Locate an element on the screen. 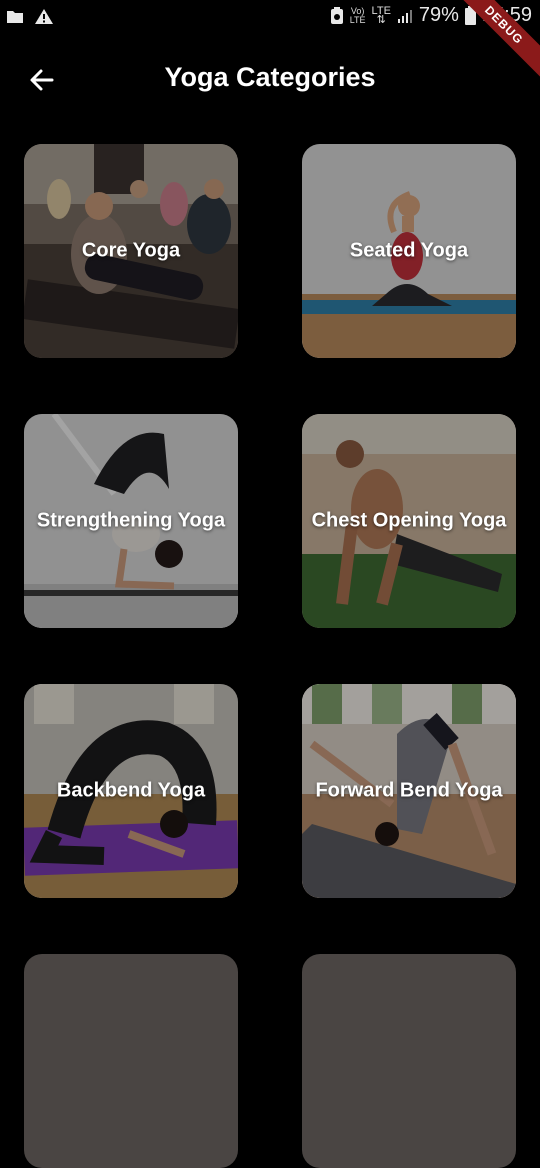 This screenshot has height=1168, width=540. category-card-seated-yoga: Seated Yoga is located at coordinates (409, 251).